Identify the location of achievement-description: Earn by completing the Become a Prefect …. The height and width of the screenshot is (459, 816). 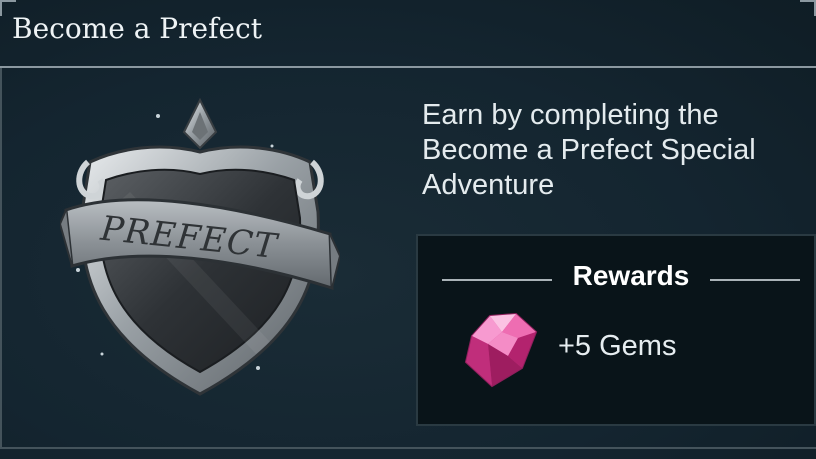
(589, 150).